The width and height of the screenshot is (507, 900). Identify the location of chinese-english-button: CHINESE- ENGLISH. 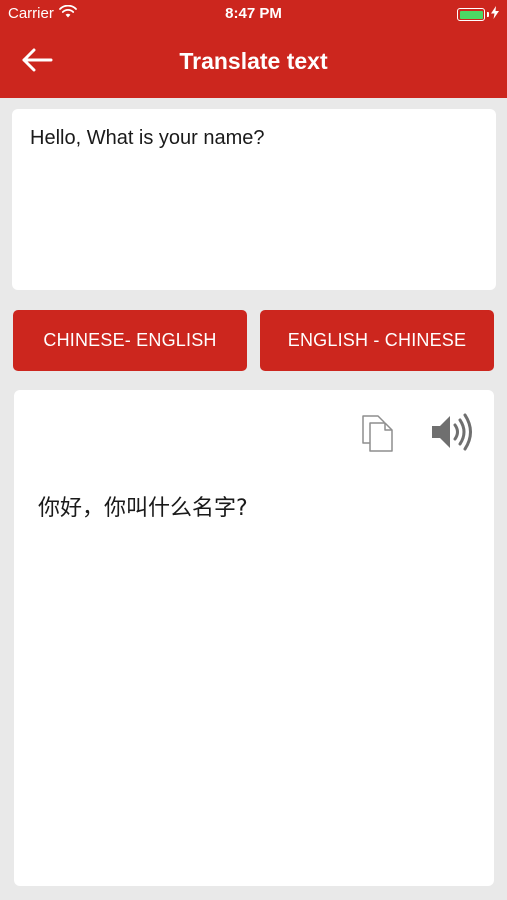
(130, 340).